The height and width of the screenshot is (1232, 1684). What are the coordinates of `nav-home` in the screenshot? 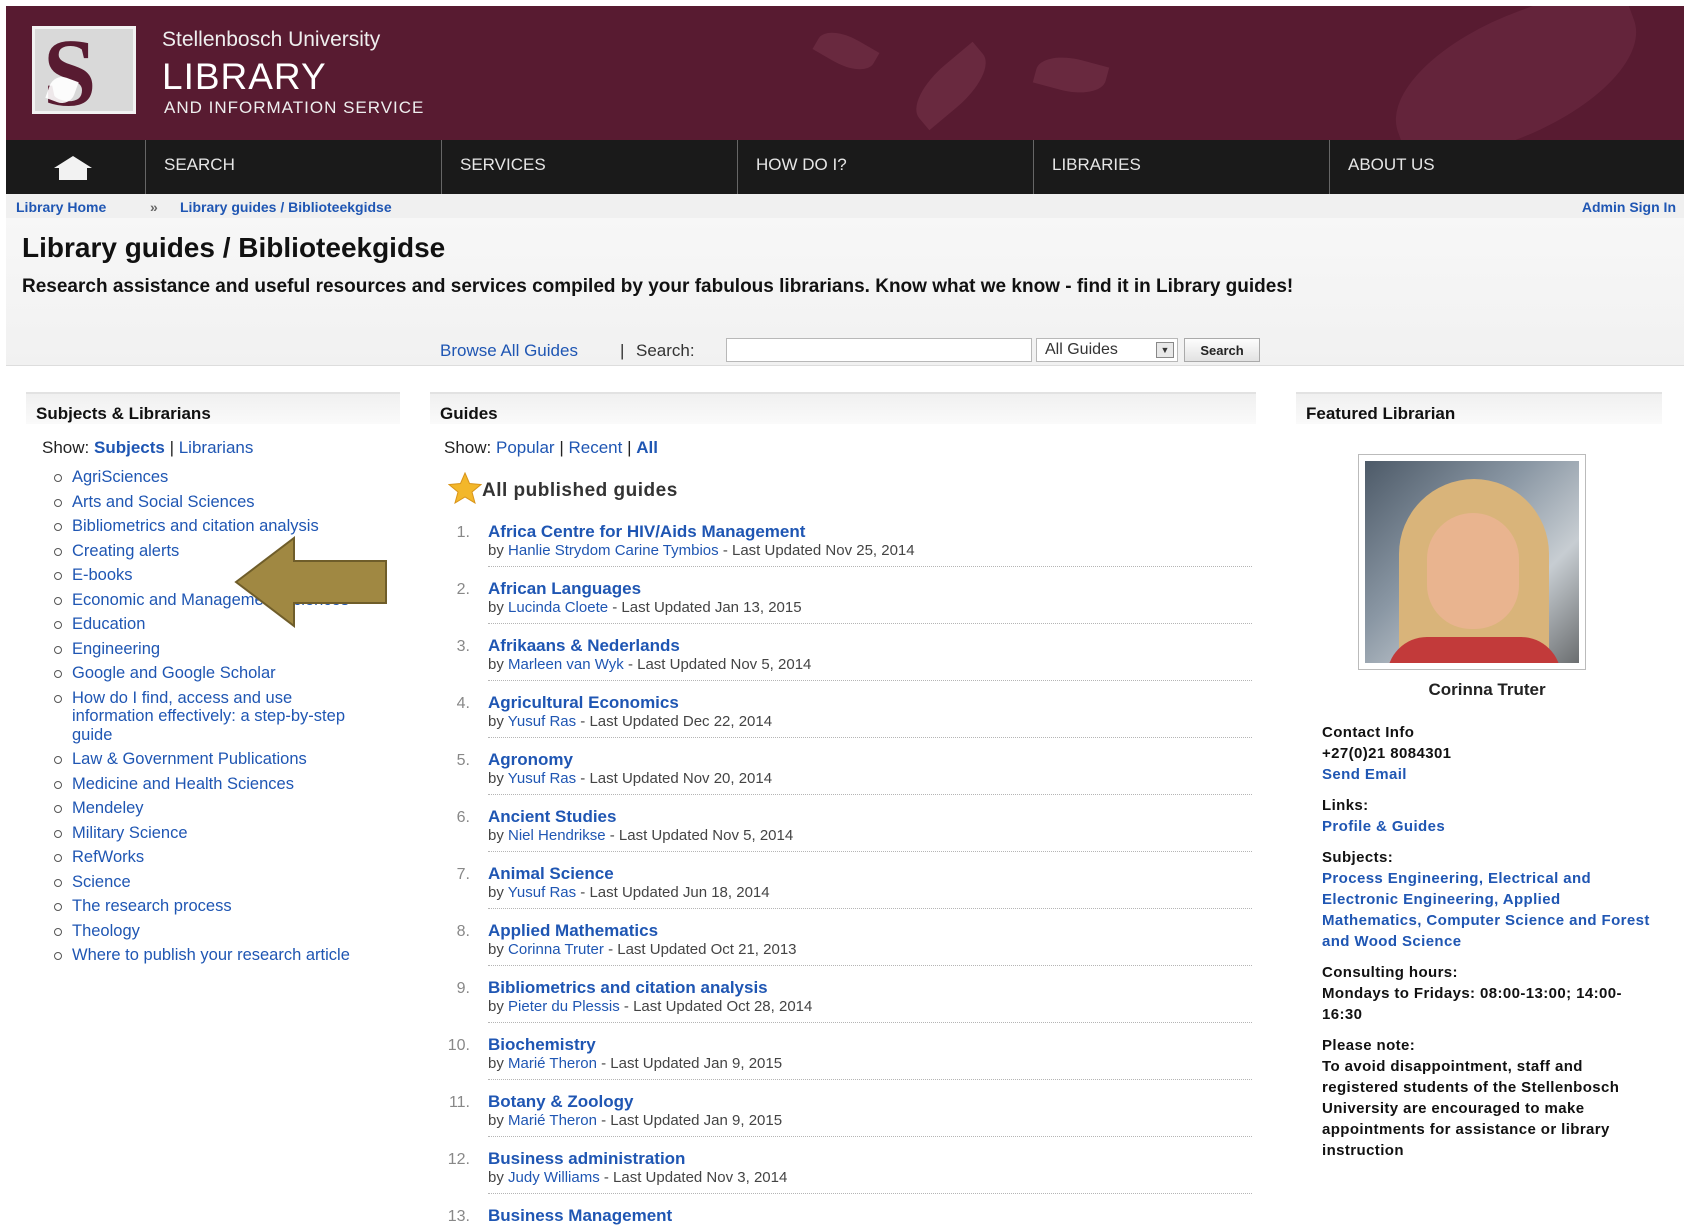 It's located at (76, 167).